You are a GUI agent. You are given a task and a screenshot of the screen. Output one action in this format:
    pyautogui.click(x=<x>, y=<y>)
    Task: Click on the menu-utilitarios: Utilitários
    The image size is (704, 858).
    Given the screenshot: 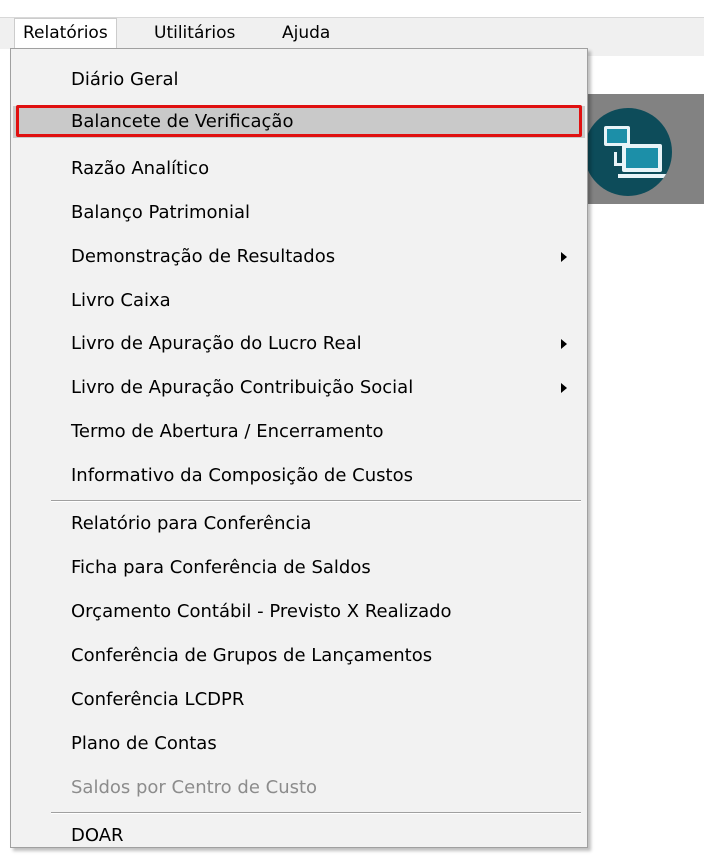 What is the action you would take?
    pyautogui.click(x=194, y=33)
    